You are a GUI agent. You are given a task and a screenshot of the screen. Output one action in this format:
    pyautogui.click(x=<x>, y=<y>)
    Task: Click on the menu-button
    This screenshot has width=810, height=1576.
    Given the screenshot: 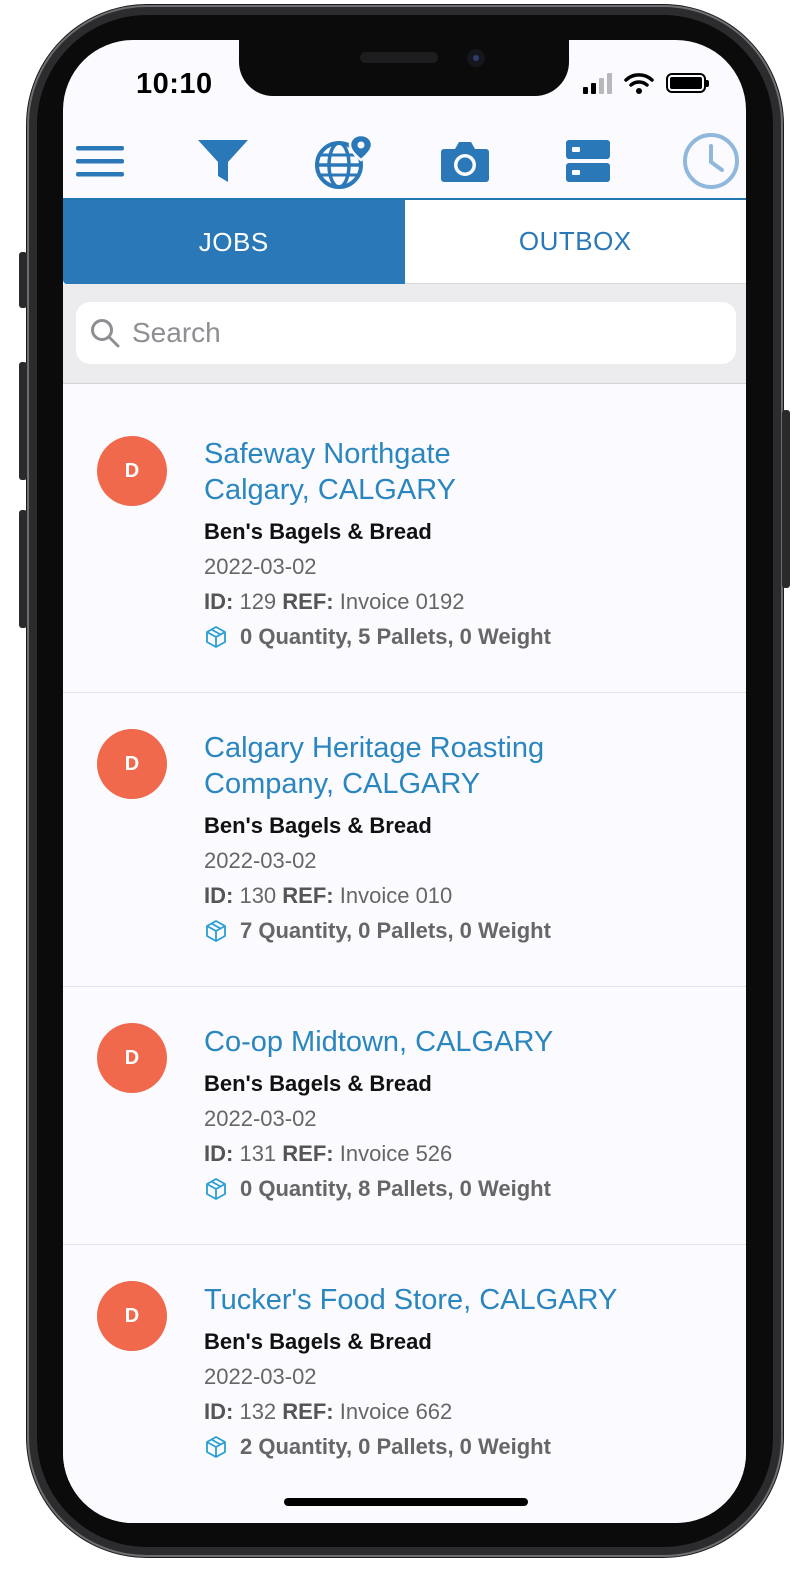 What is the action you would take?
    pyautogui.click(x=100, y=161)
    